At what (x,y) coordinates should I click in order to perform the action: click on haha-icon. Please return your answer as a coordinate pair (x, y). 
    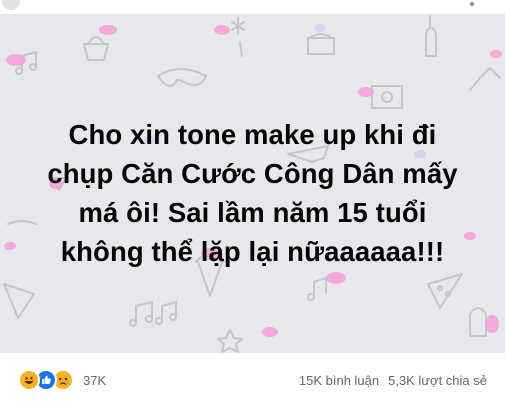
    Looking at the image, I should click on (29, 380).